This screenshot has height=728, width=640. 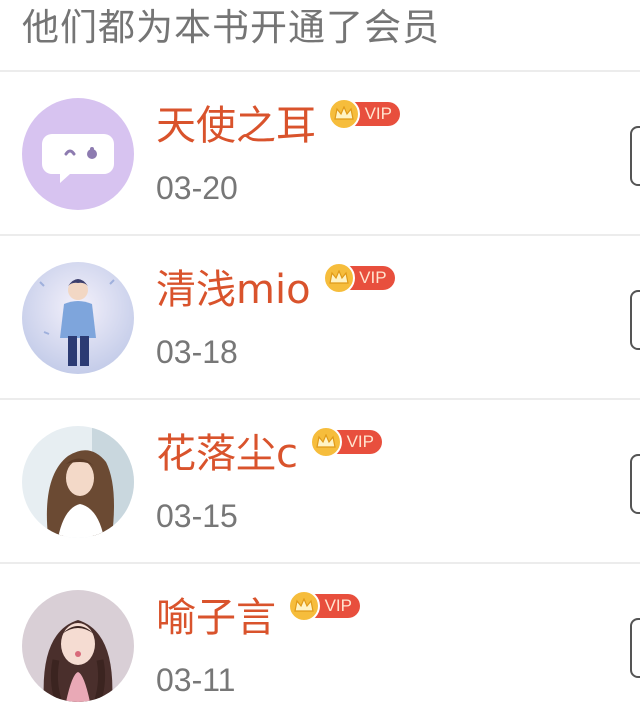 What do you see at coordinates (227, 454) in the screenshot?
I see `member-name: 花落尘c` at bounding box center [227, 454].